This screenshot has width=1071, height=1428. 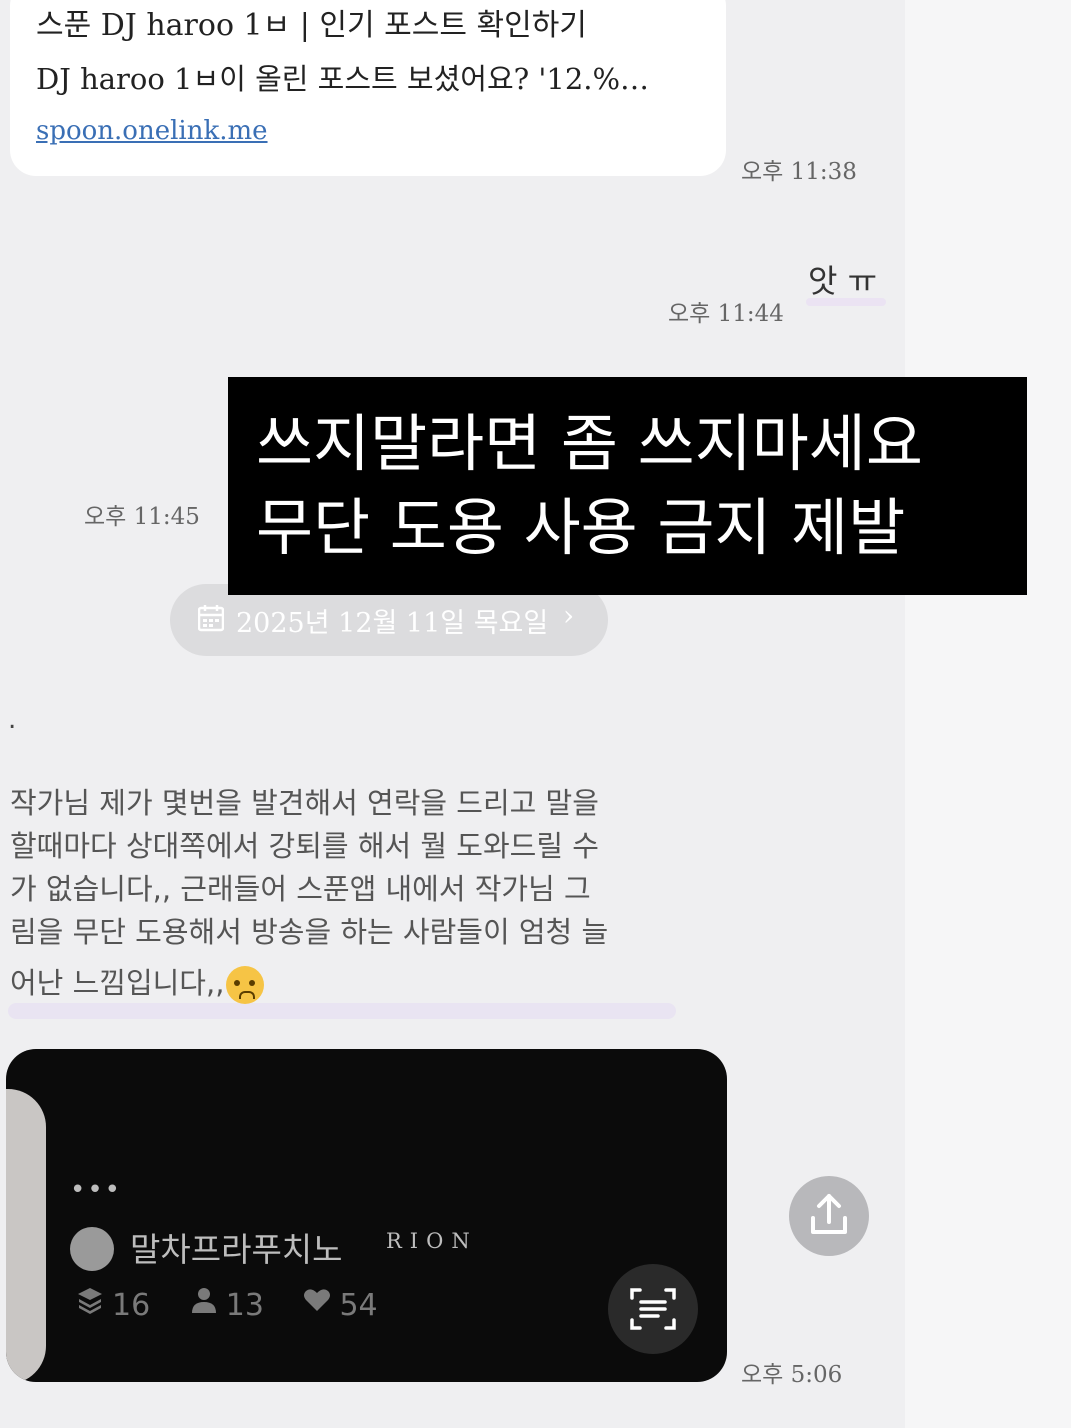 I want to click on message-line: 가 없습니다,, 근래들어 스푼앱 내에서 작가님 그, so click(x=300, y=889).